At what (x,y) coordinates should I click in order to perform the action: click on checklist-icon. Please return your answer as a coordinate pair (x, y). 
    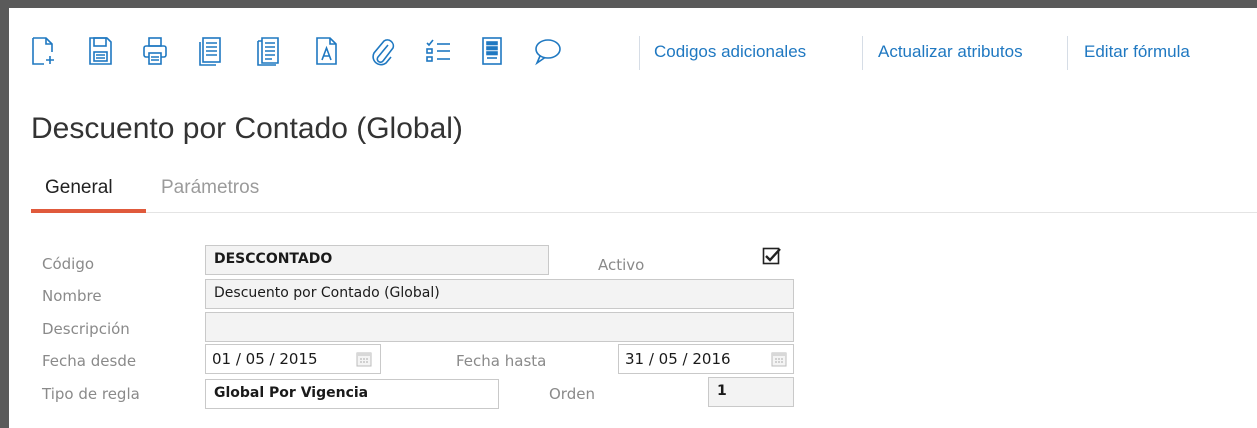
    Looking at the image, I should click on (438, 51).